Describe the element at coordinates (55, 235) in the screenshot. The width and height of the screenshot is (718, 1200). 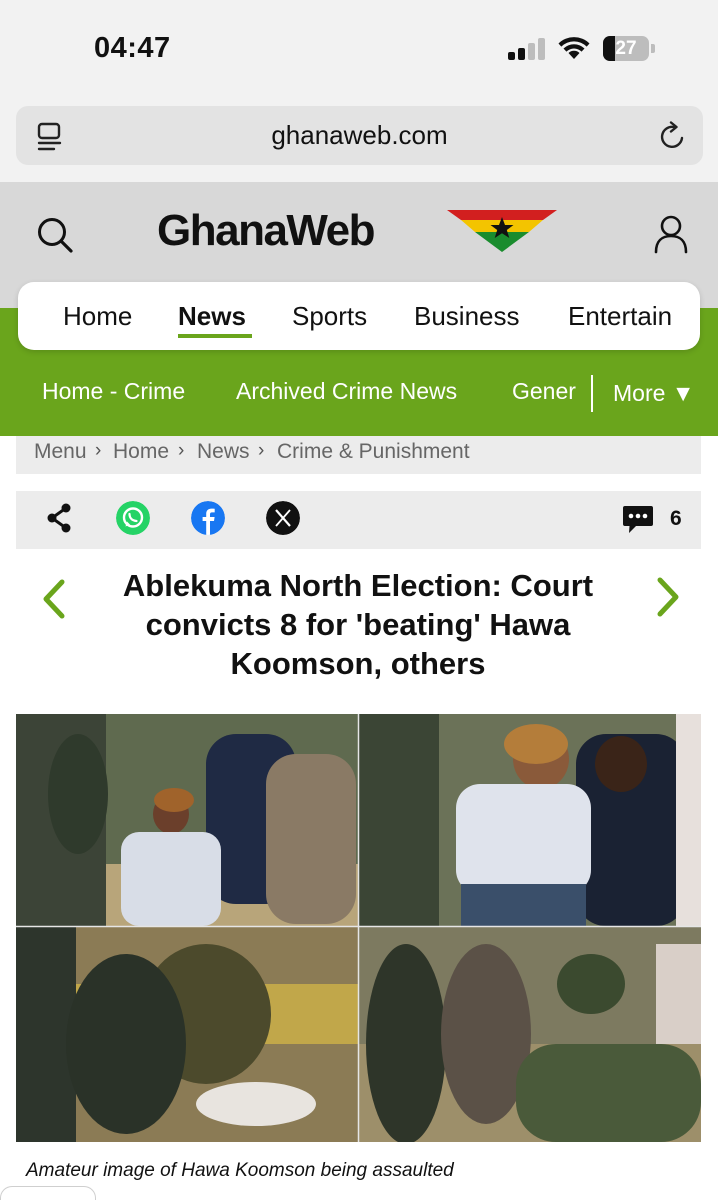
I see `search-icon` at that location.